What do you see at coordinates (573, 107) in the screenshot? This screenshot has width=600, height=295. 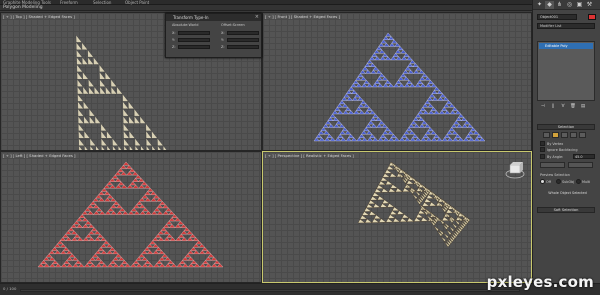 I see `remove-modifier-icon: 🗑` at bounding box center [573, 107].